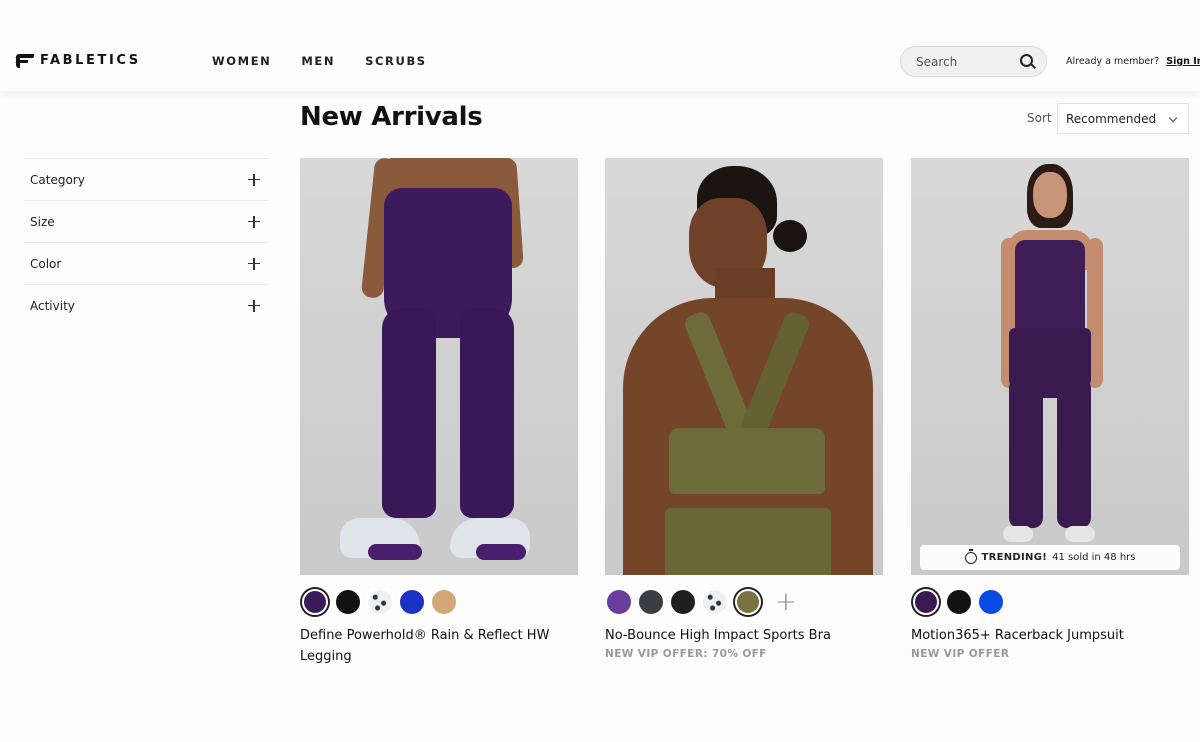 This screenshot has width=1200, height=742. I want to click on filter-label: Activity, so click(52, 305).